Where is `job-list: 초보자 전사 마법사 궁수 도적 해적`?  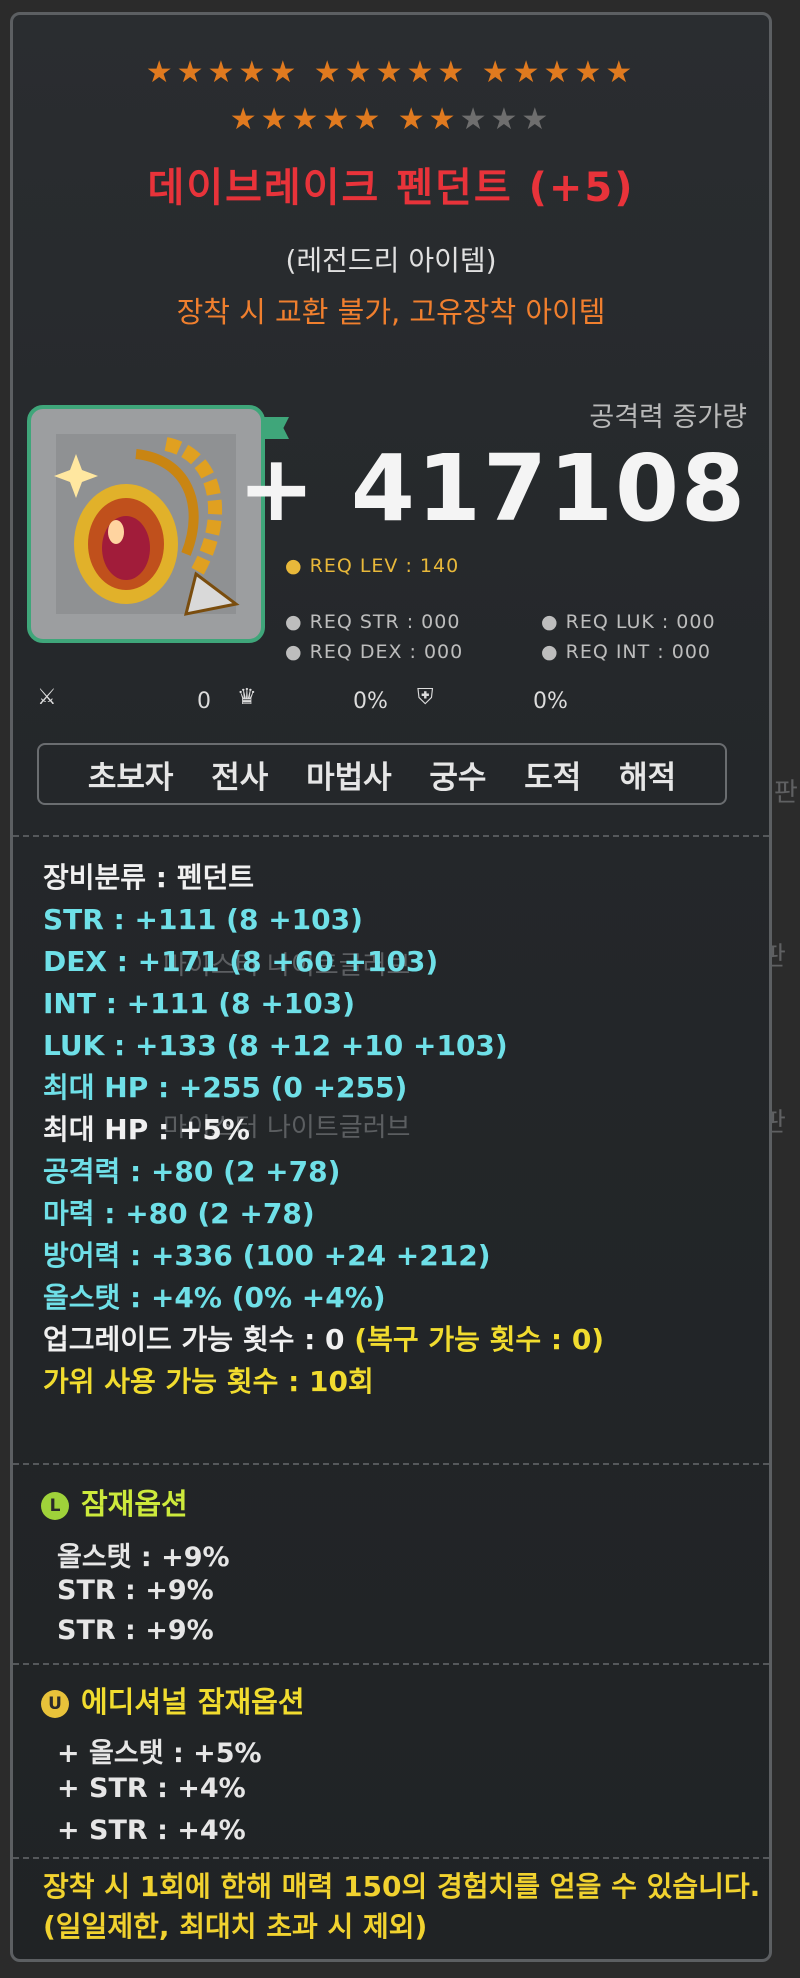 job-list: 초보자 전사 마법사 궁수 도적 해적 is located at coordinates (382, 774).